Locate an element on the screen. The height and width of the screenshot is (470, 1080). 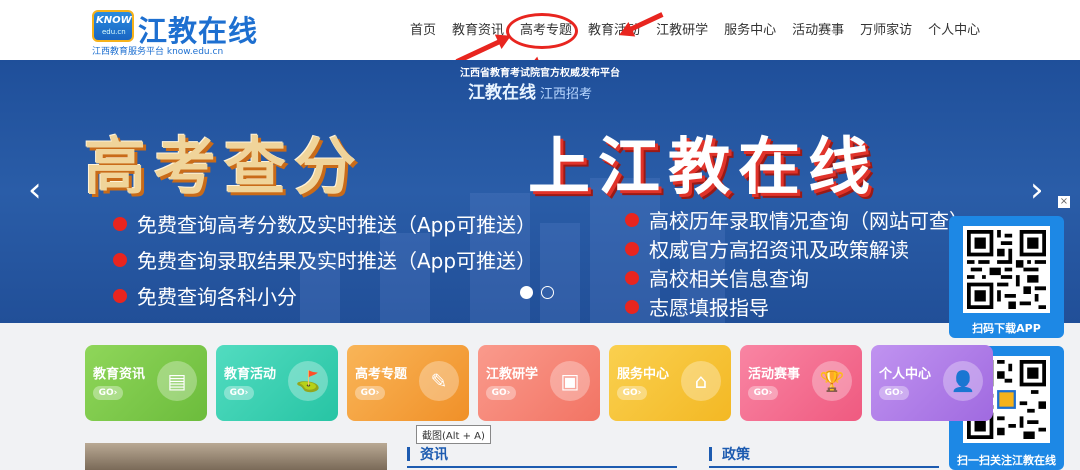
tile-title: 江教研学 is located at coordinates (512, 374).